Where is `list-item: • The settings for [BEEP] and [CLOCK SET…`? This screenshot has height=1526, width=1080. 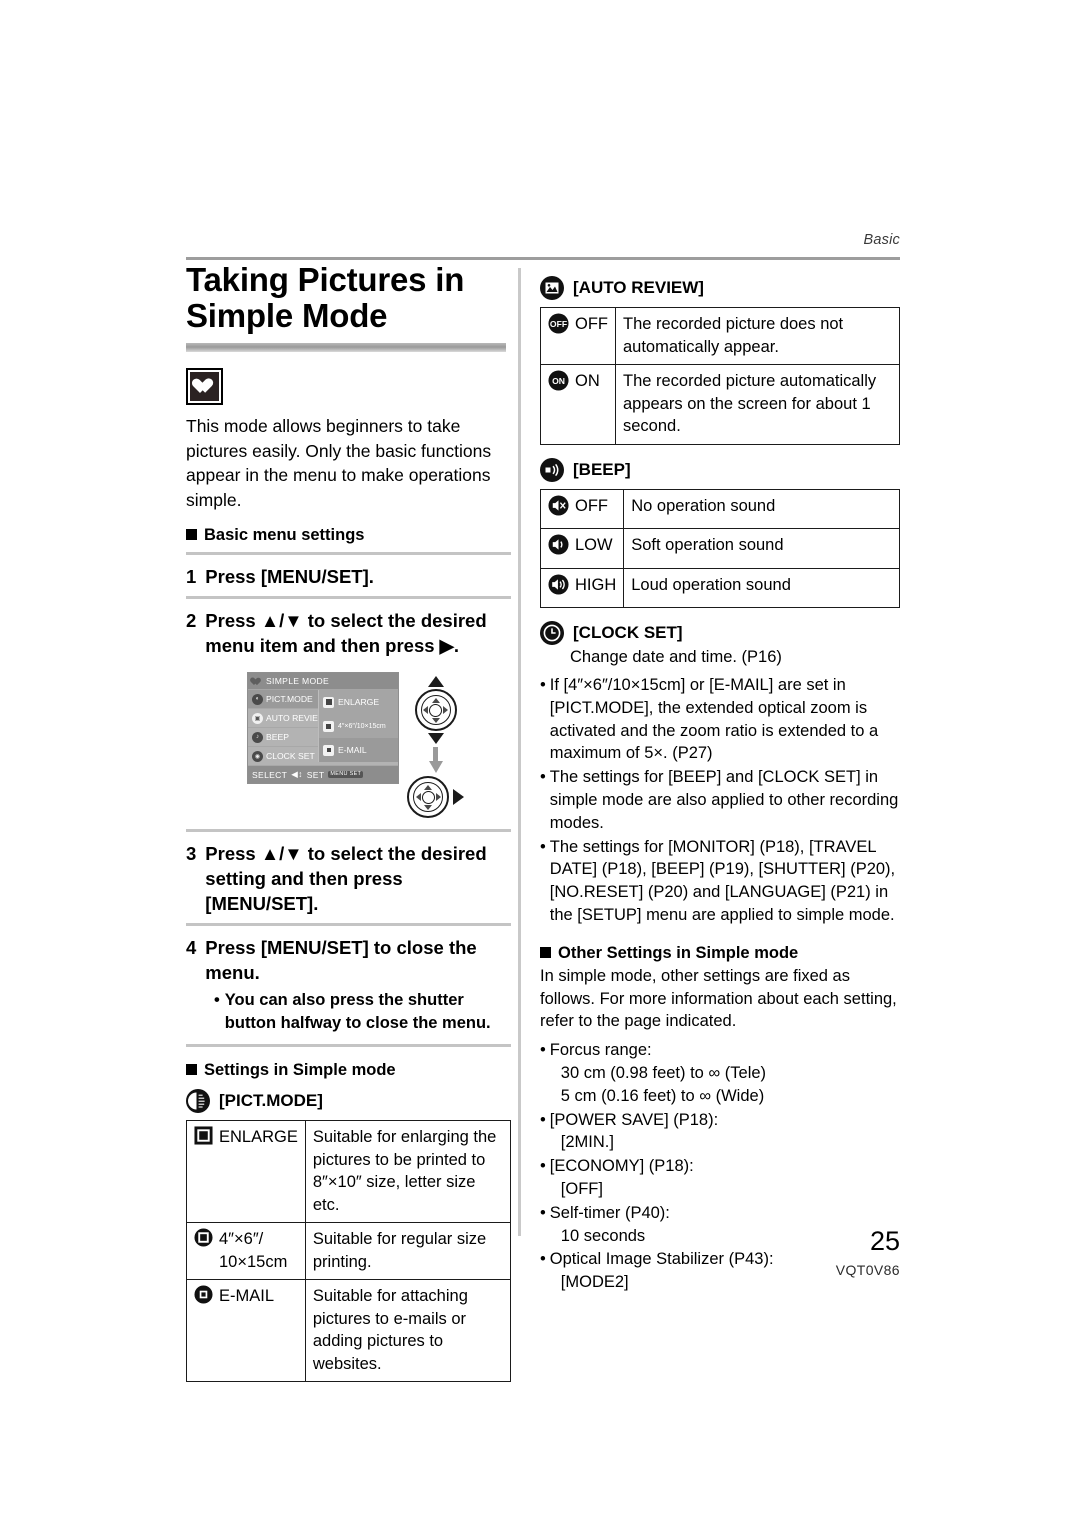 list-item: • The settings for [BEEP] and [CLOCK SET… is located at coordinates (720, 800).